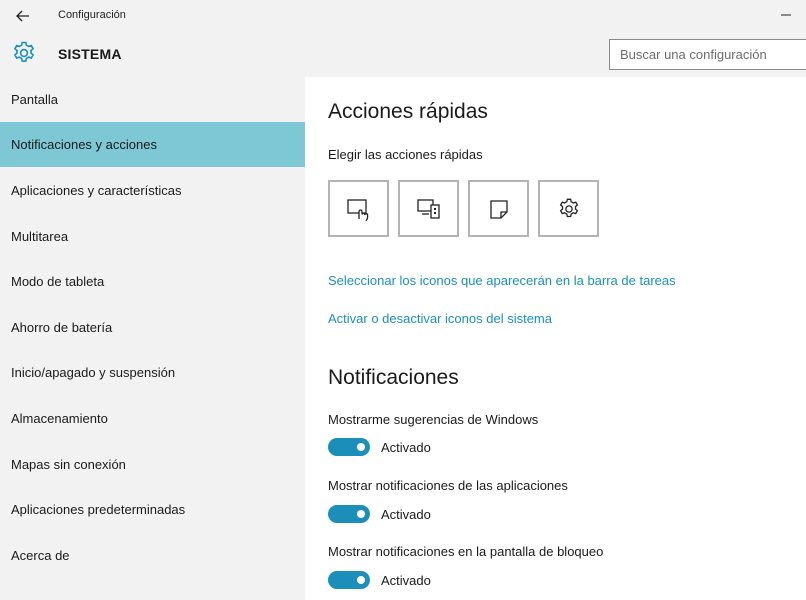 The height and width of the screenshot is (600, 806). Describe the element at coordinates (403, 54) in the screenshot. I see `page-header: SISTEMA` at that location.